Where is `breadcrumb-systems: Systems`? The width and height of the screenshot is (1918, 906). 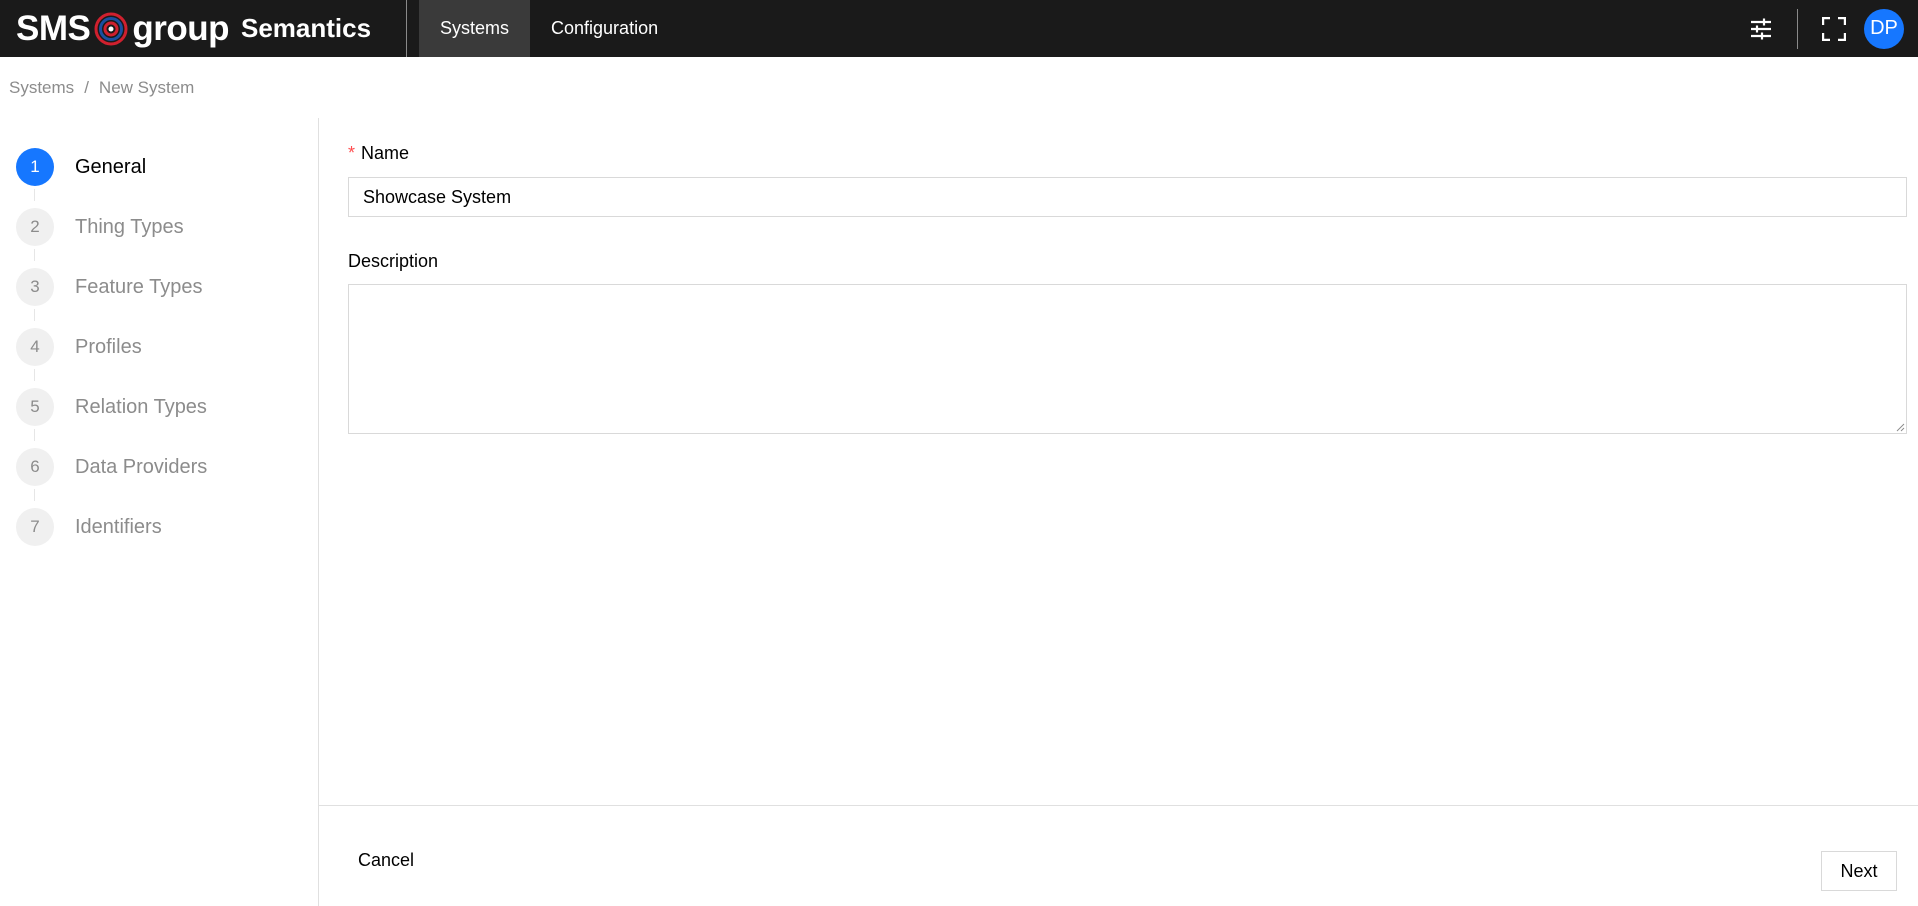
breadcrumb-systems: Systems is located at coordinates (41, 88).